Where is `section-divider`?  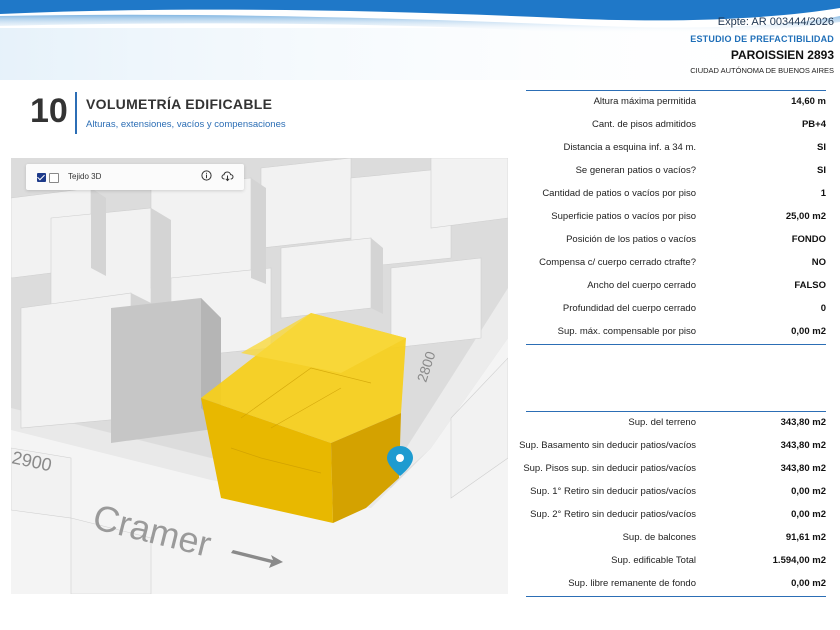 section-divider is located at coordinates (76, 113).